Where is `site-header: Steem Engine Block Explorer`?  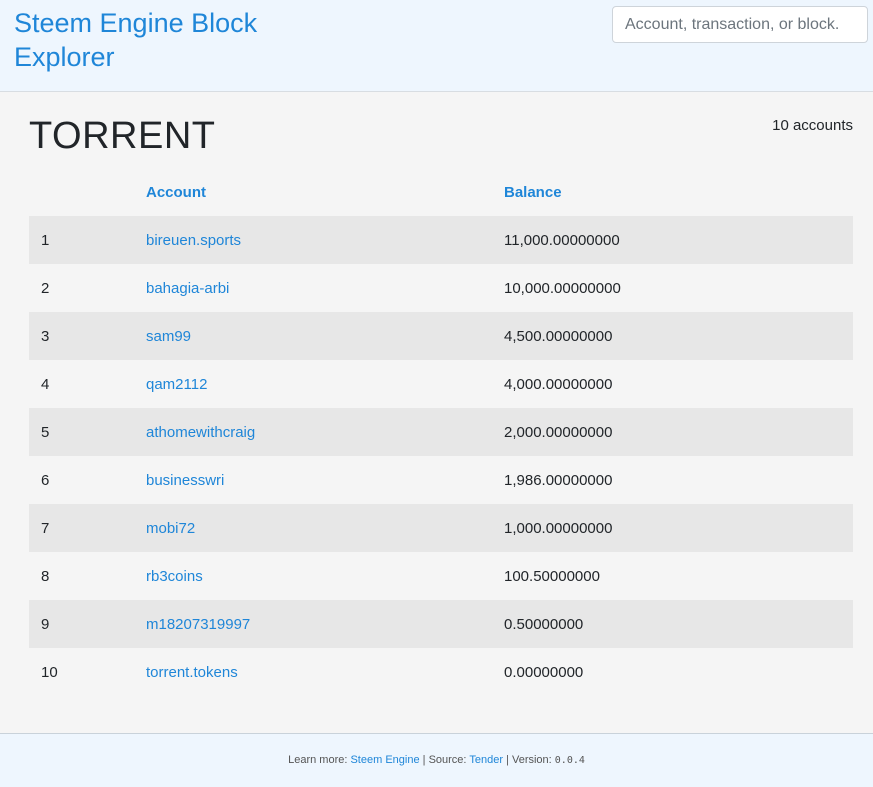 site-header: Steem Engine Block Explorer is located at coordinates (436, 46).